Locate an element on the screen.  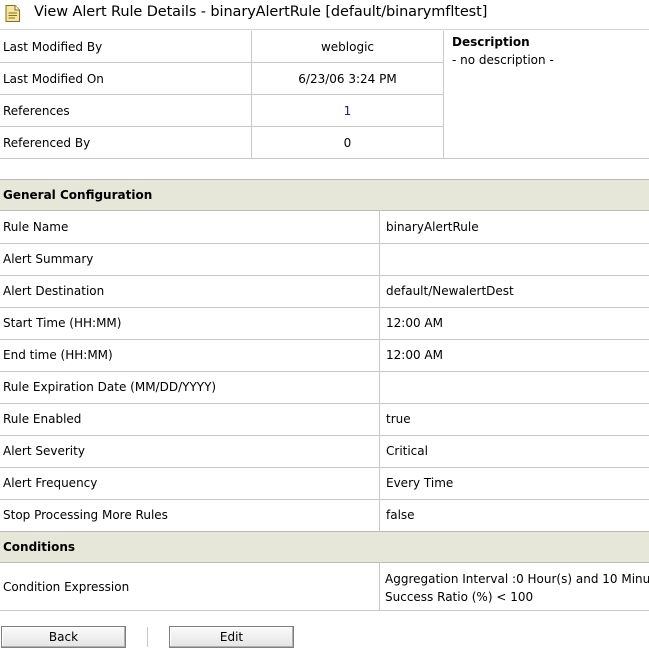
alert-destination-label: Alert Destination is located at coordinates (54, 291).